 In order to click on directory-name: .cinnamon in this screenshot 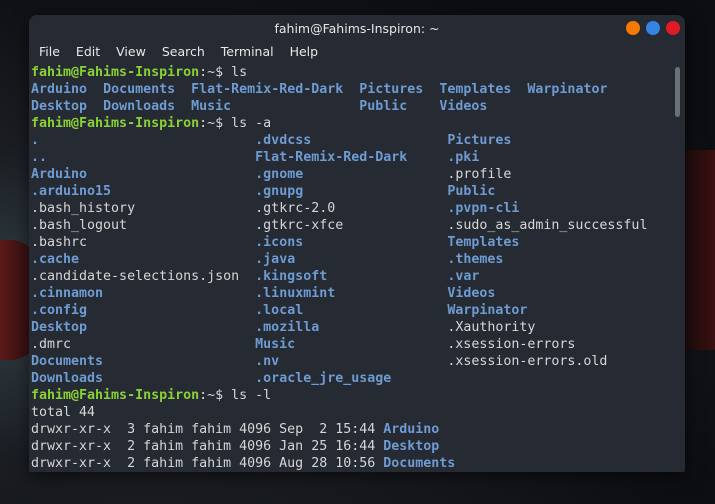, I will do `click(67, 293)`.